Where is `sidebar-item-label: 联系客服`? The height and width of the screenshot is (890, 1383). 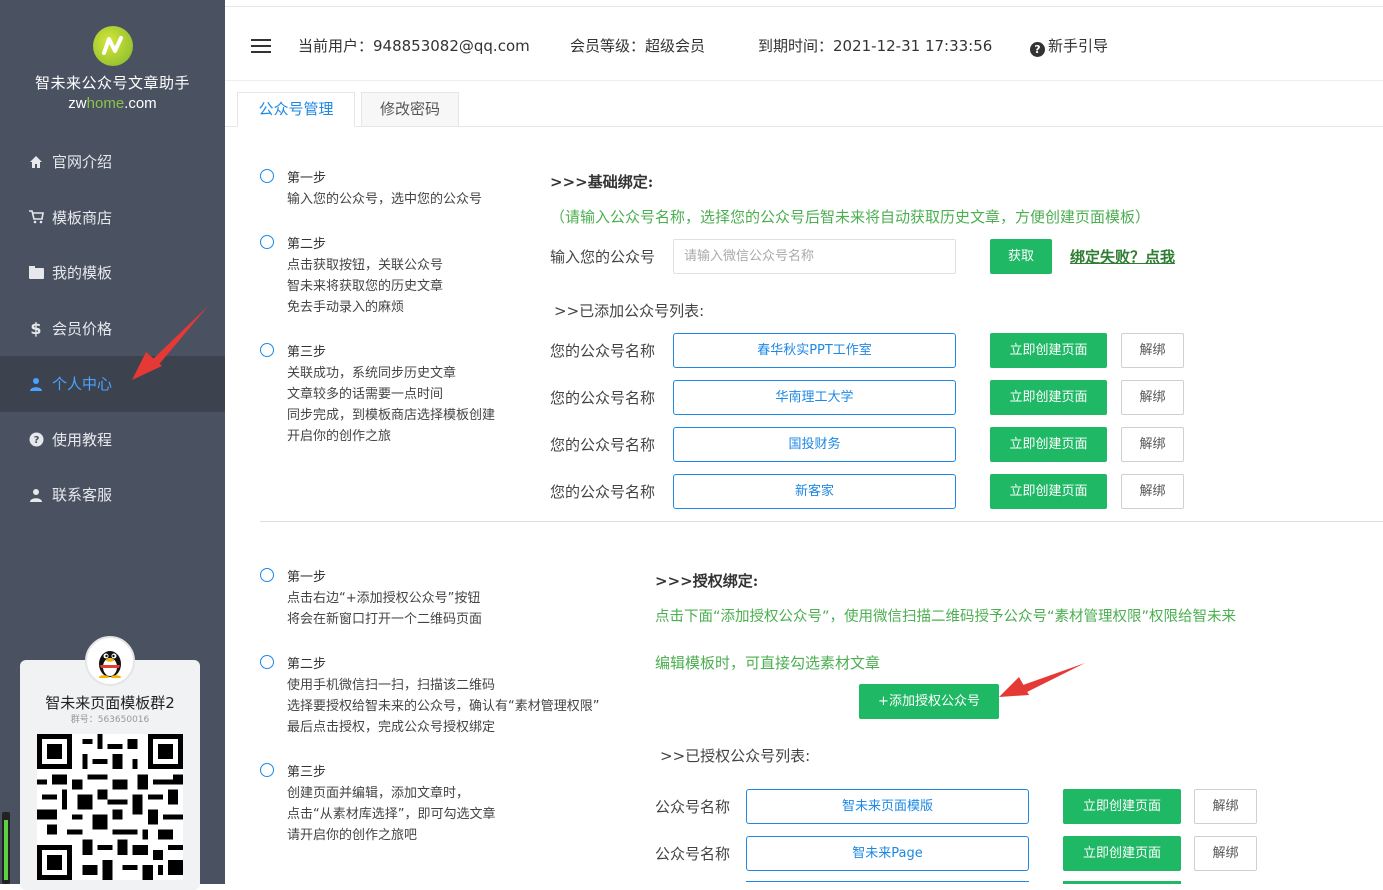
sidebar-item-label: 联系客服 is located at coordinates (82, 495).